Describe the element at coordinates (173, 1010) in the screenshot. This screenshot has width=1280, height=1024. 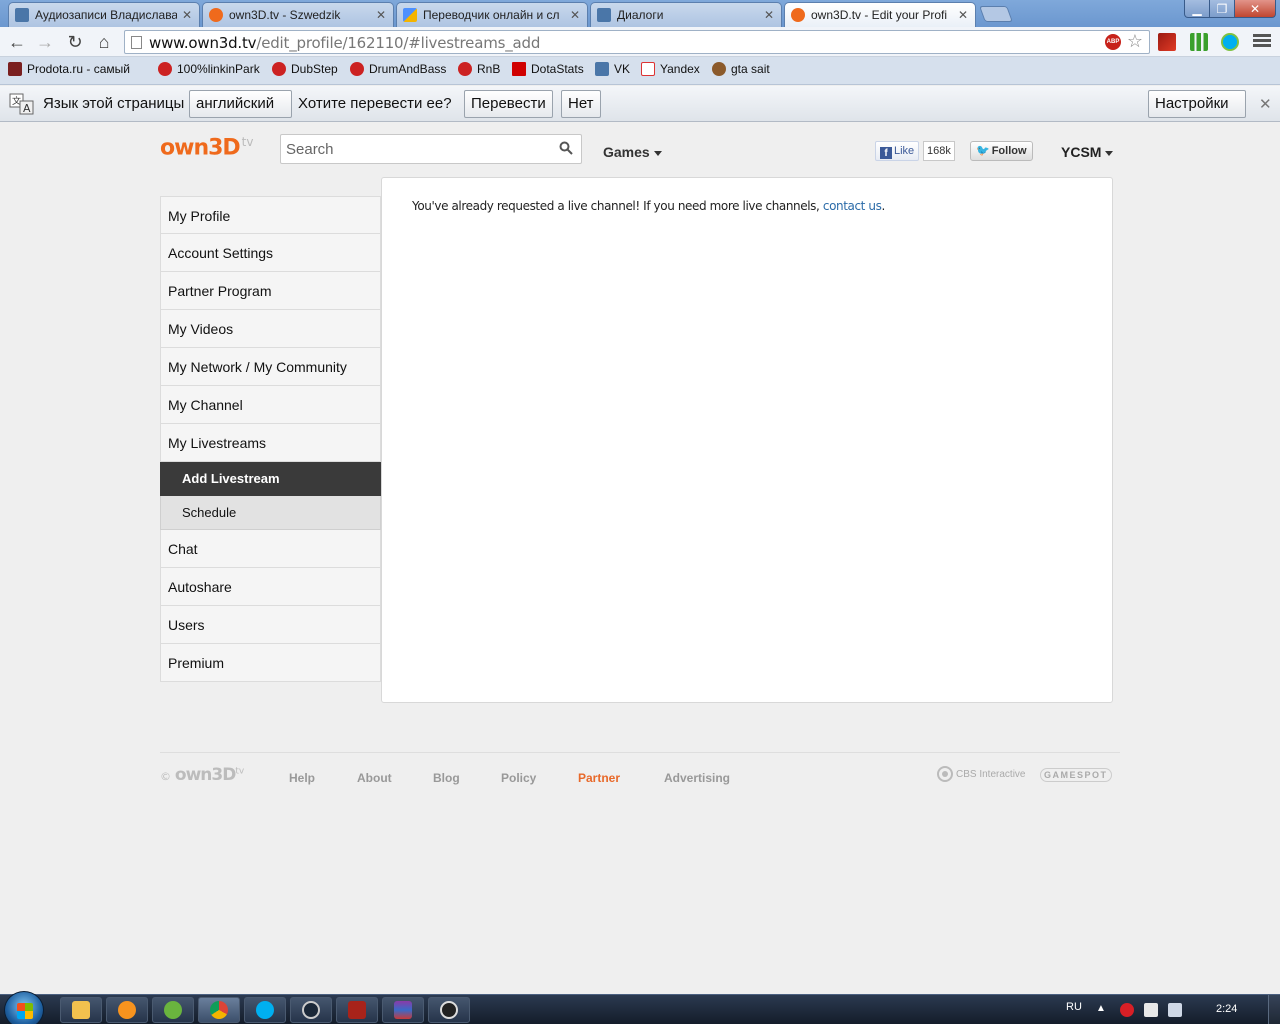
I see `taskbar-utorrent` at that location.